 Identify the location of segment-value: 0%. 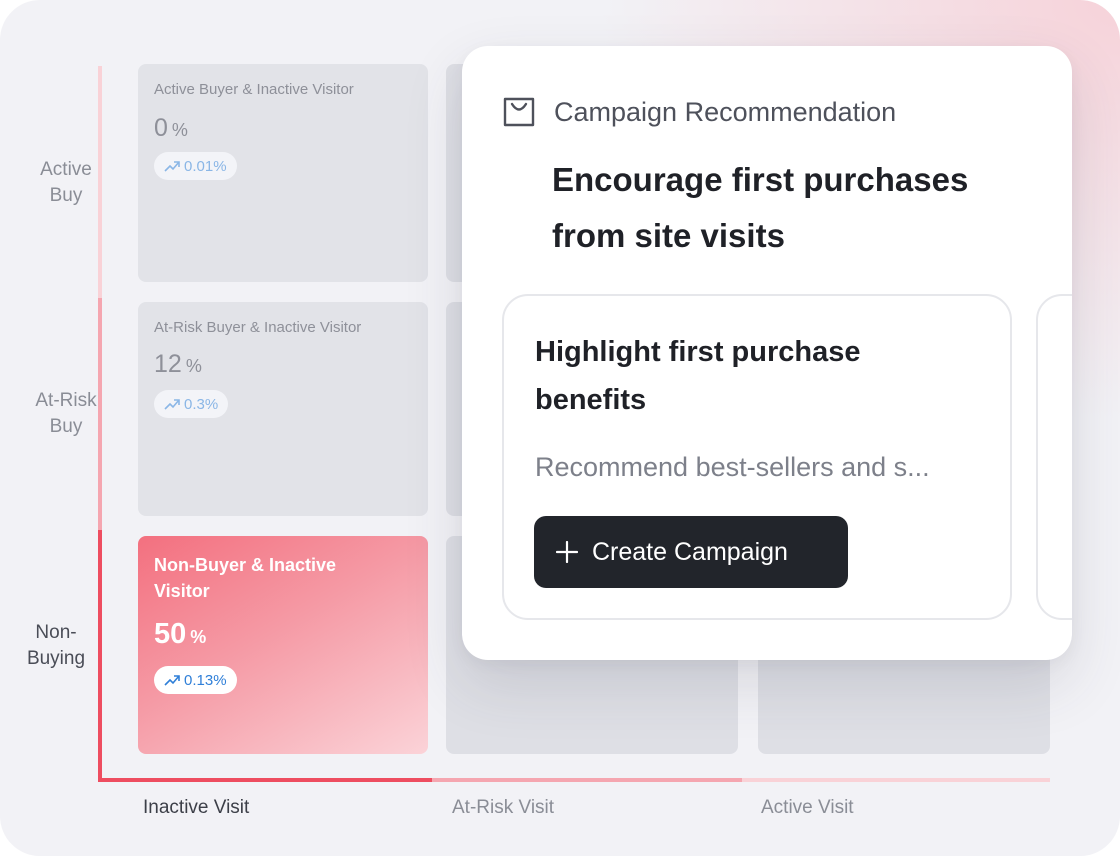
(171, 128).